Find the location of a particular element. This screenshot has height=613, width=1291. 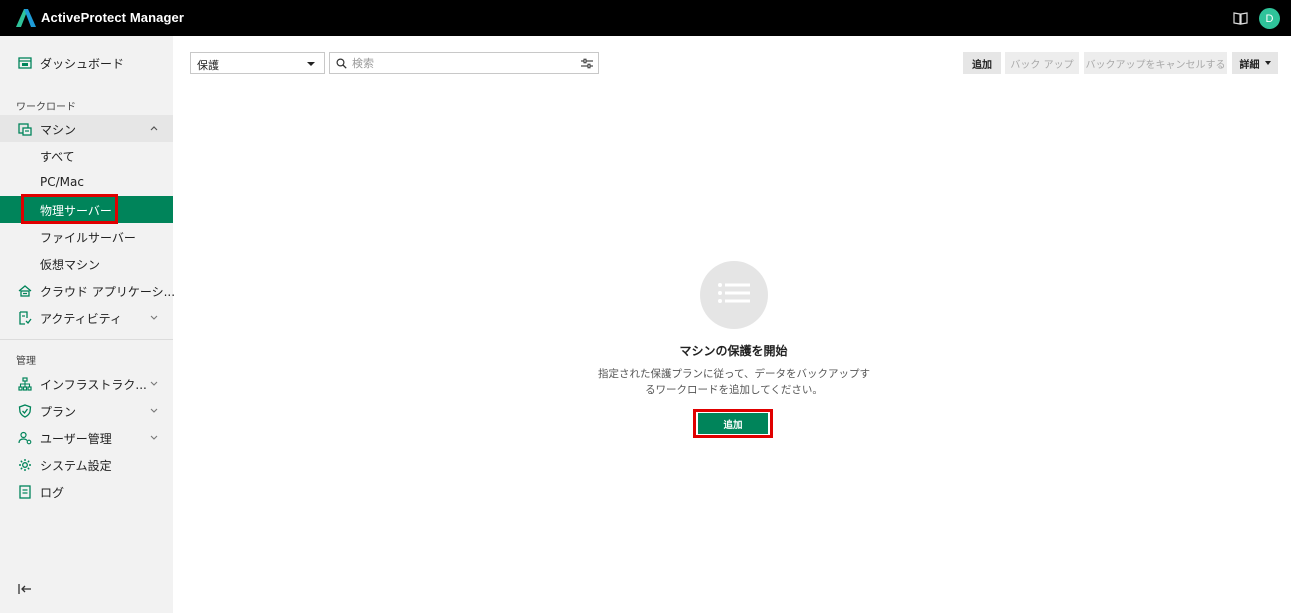

section-label-workload: ワークロード is located at coordinates (46, 107).